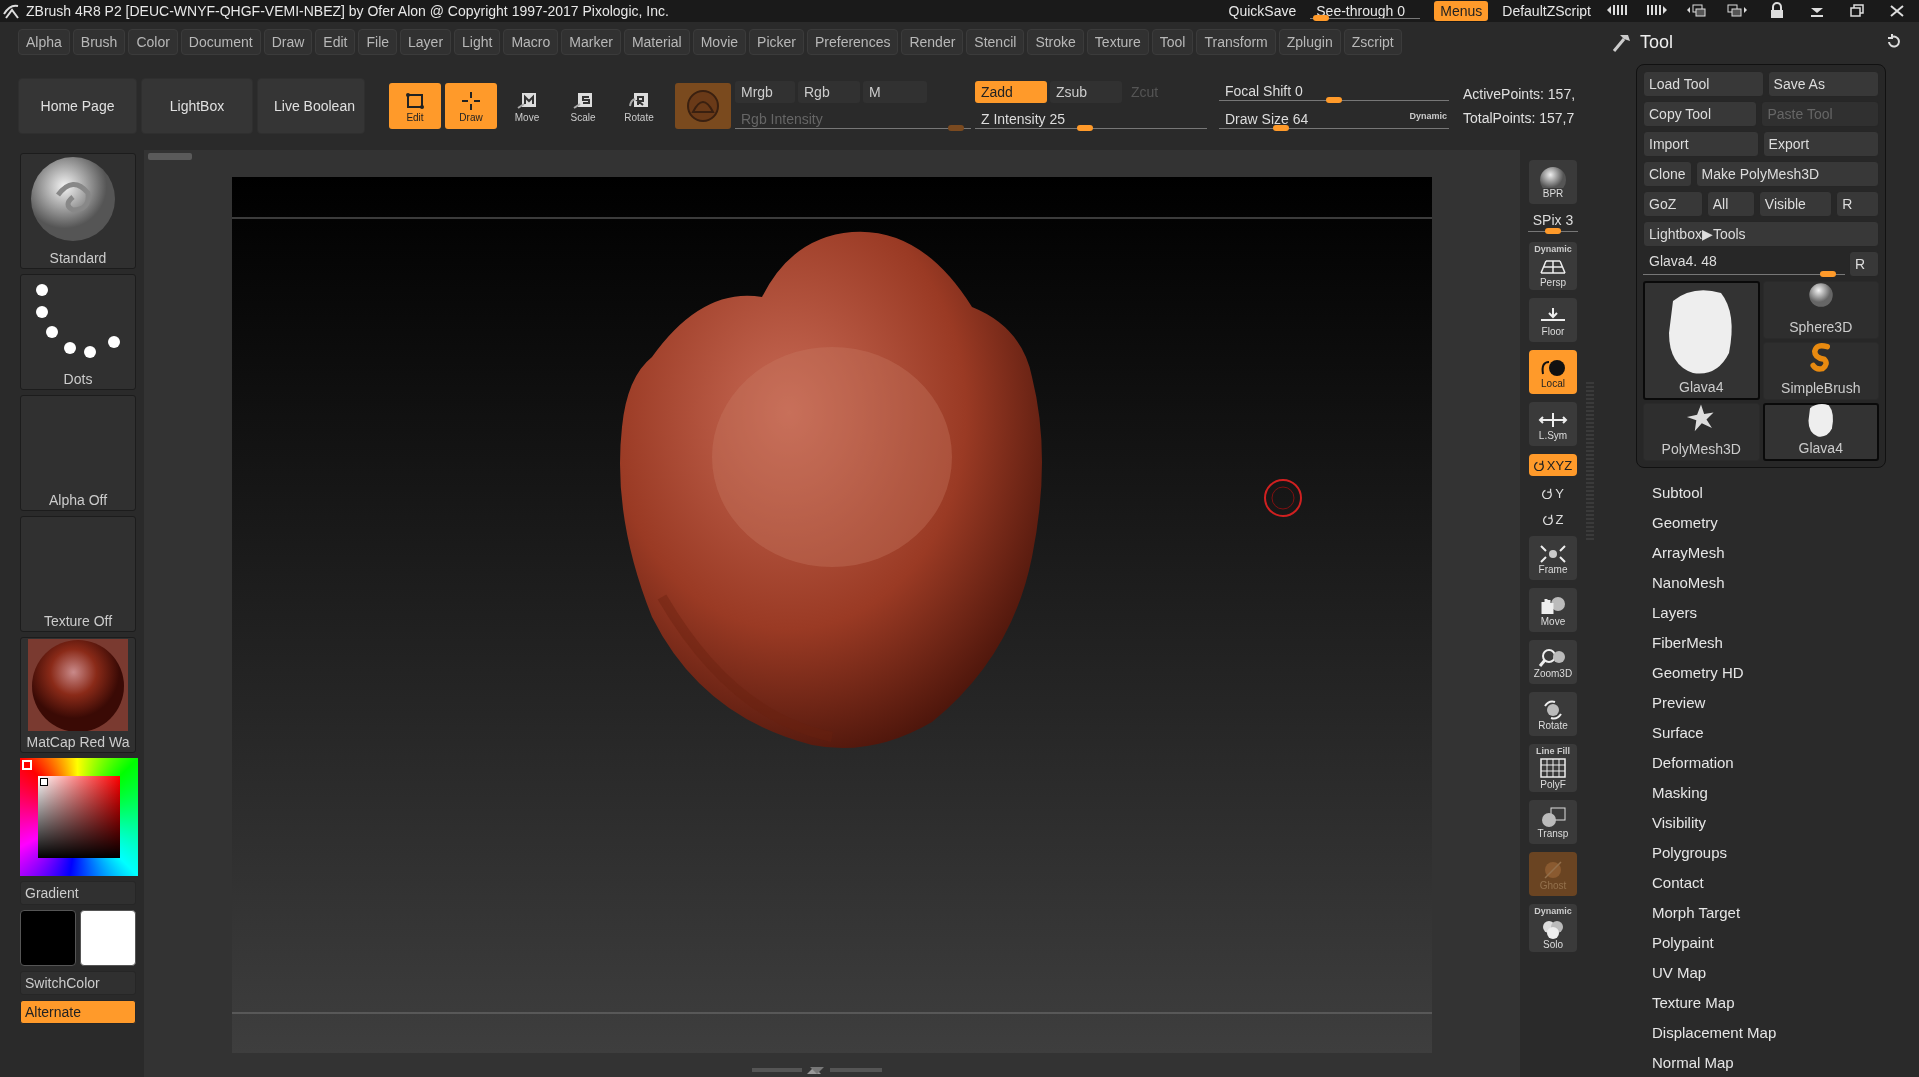 This screenshot has width=1919, height=1077. Describe the element at coordinates (1693, 763) in the screenshot. I see `panel-section: Deformation` at that location.